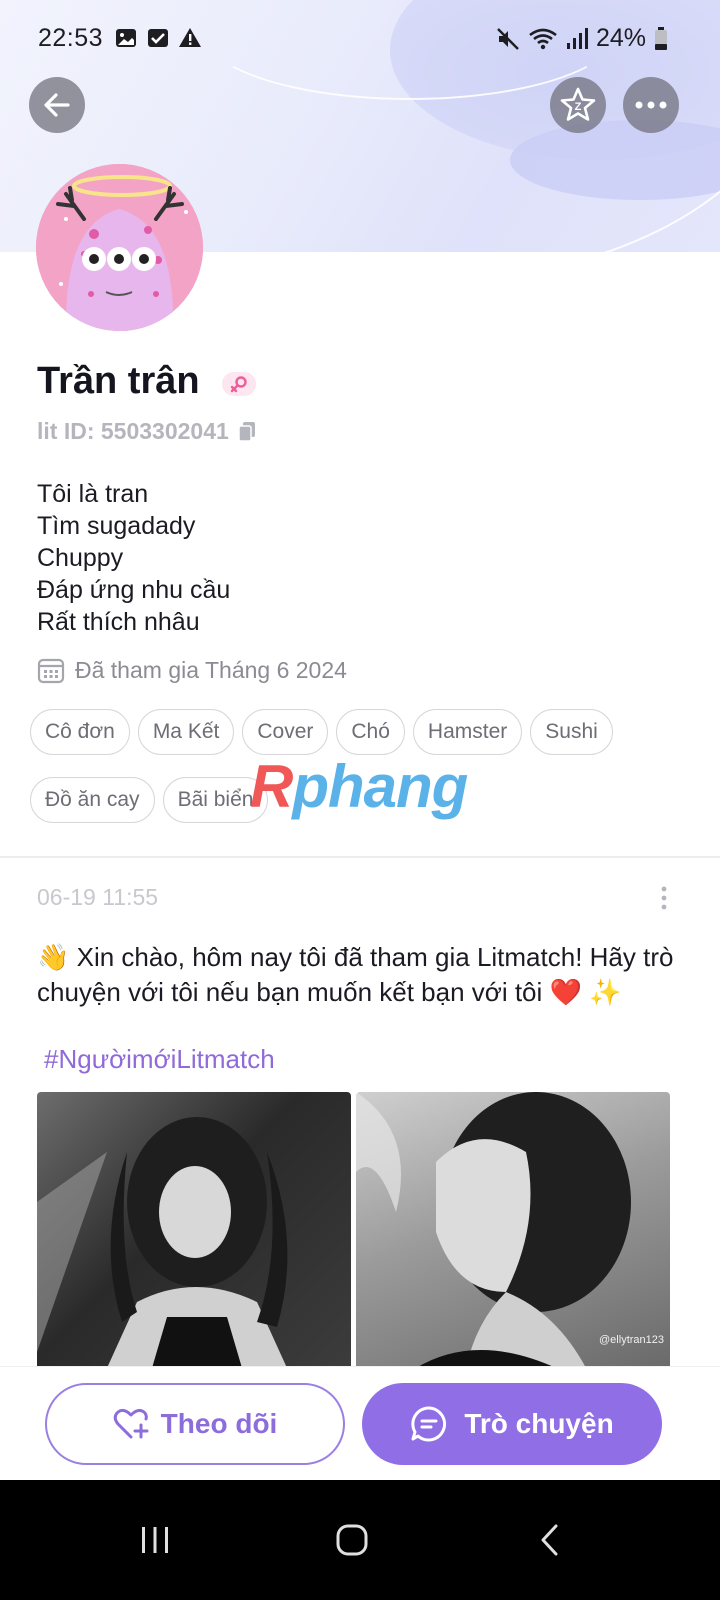  I want to click on status-time: 22:53, so click(71, 38).